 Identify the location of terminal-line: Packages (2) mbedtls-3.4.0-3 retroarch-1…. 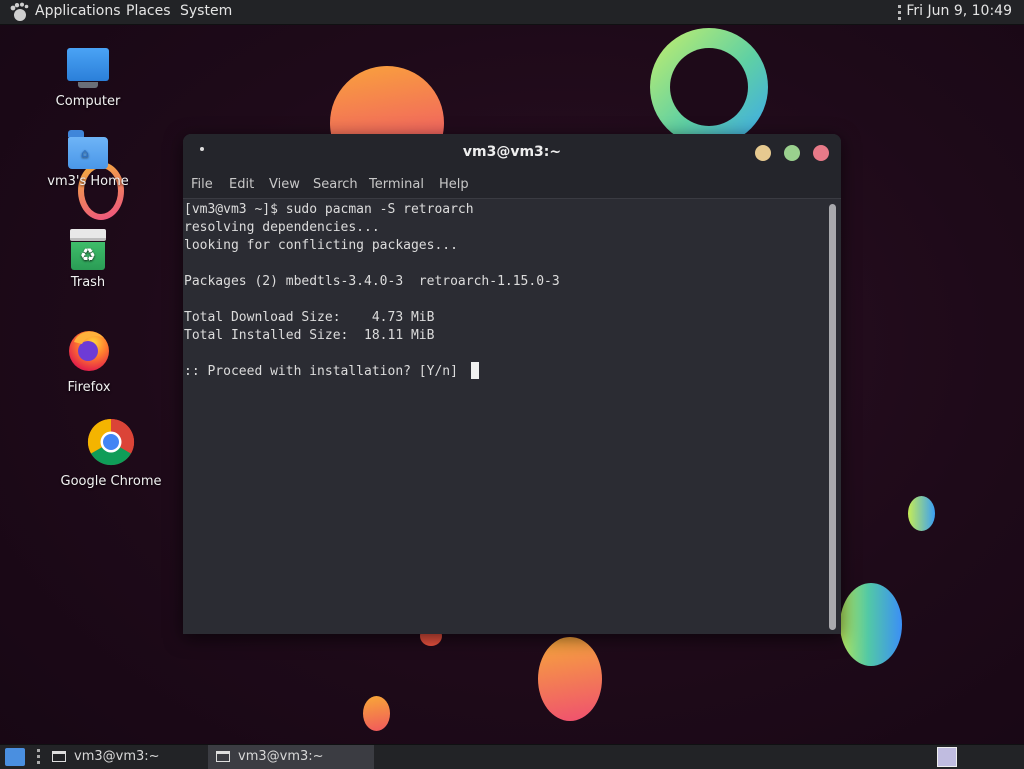
(372, 281).